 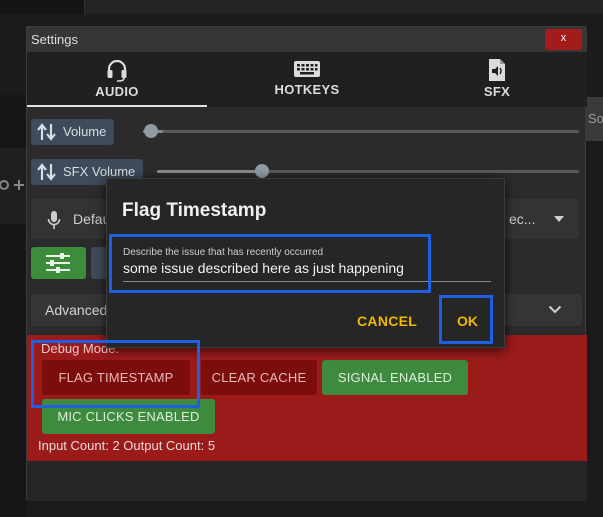 What do you see at coordinates (92, 219) in the screenshot?
I see `device-select-value: Defau` at bounding box center [92, 219].